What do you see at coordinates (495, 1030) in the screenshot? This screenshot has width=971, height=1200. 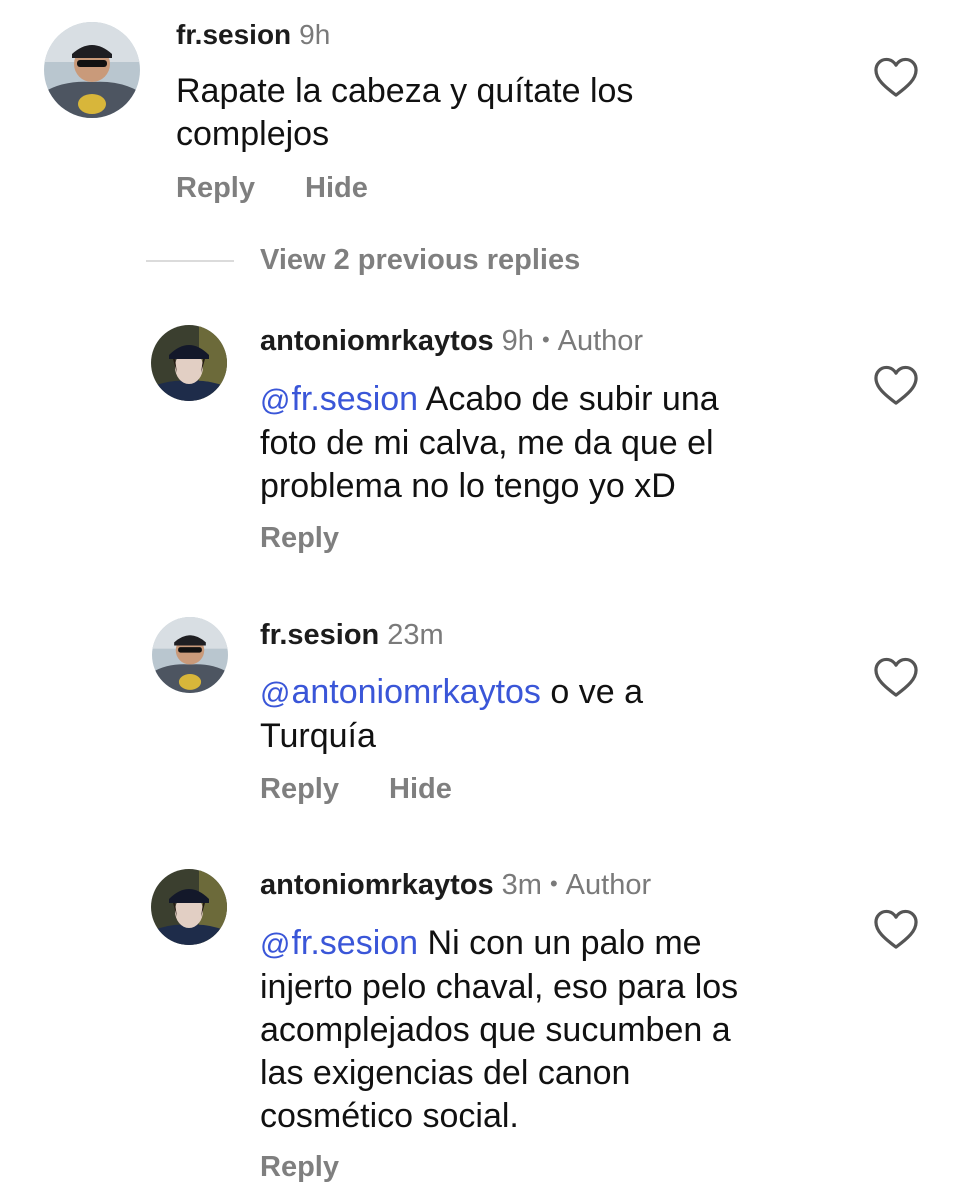 I see `comment-text-line: acomplejados que sucumben a` at bounding box center [495, 1030].